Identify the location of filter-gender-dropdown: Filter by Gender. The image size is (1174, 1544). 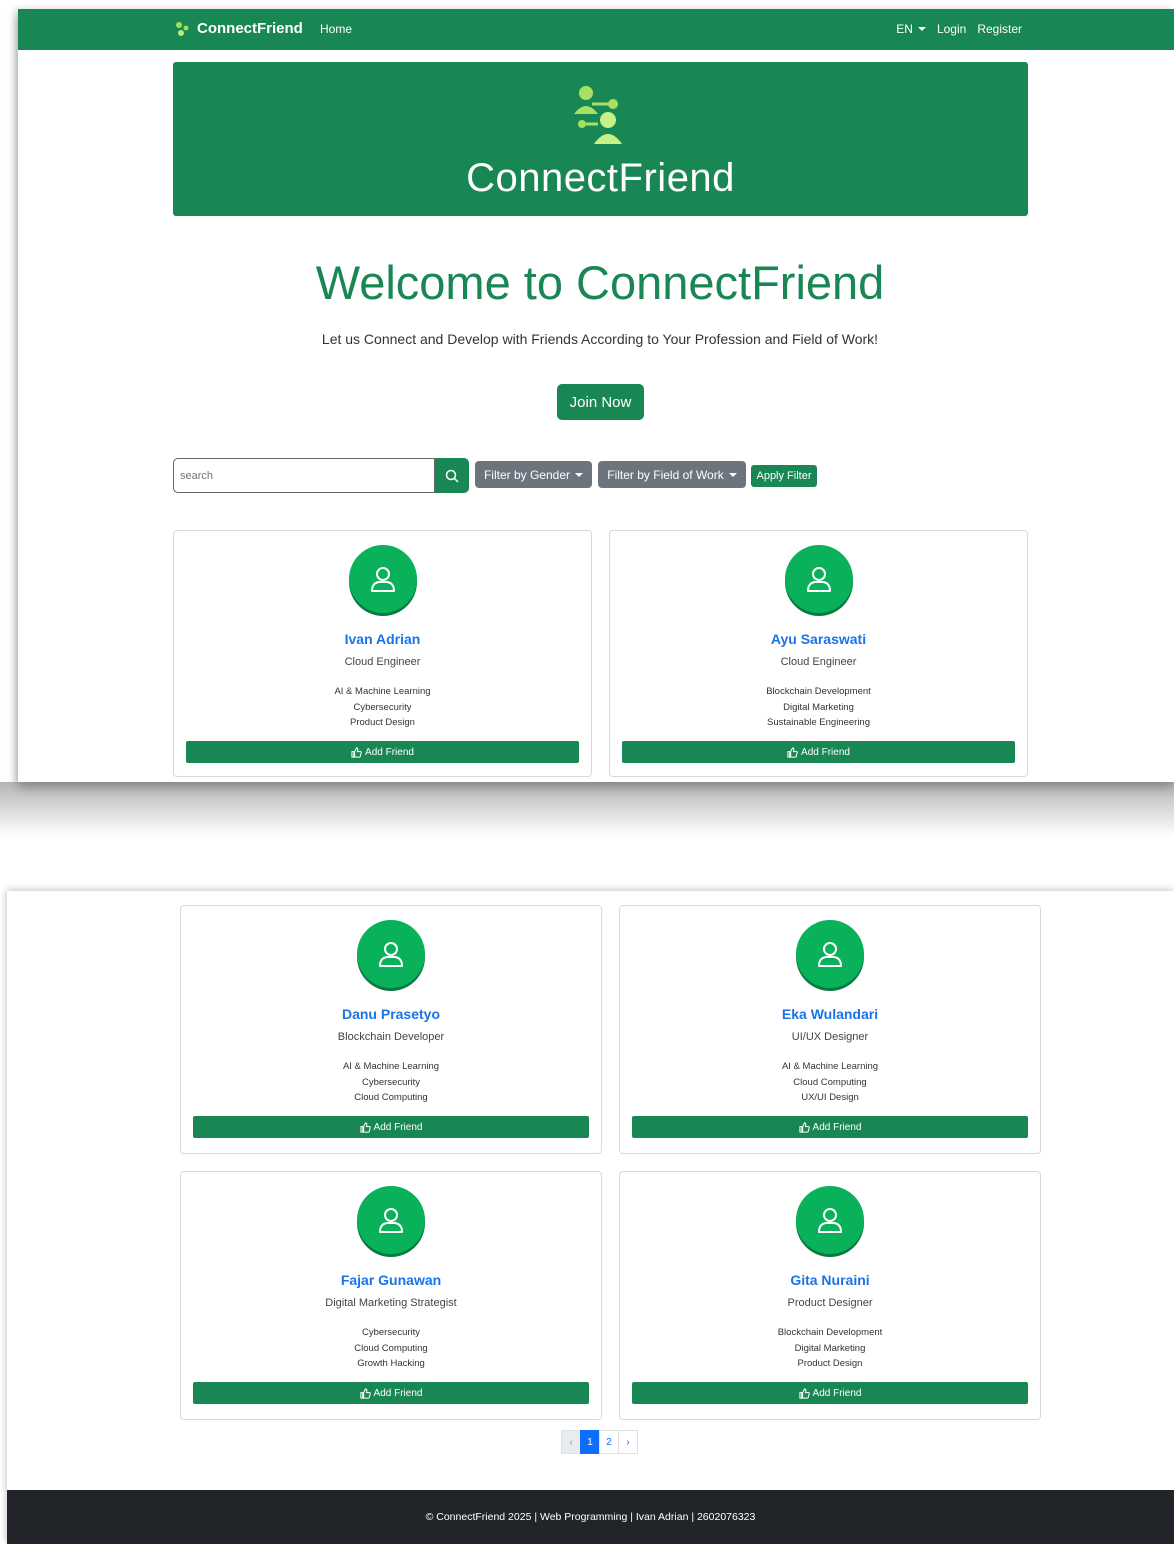
(533, 474).